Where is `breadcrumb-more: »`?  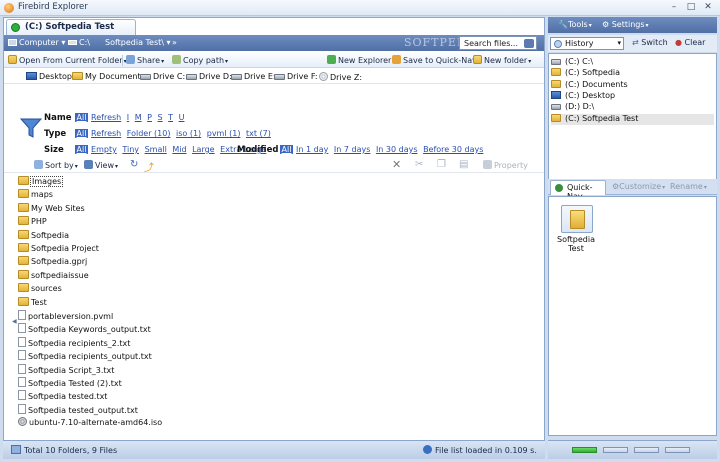
breadcrumb-more: » is located at coordinates (174, 42).